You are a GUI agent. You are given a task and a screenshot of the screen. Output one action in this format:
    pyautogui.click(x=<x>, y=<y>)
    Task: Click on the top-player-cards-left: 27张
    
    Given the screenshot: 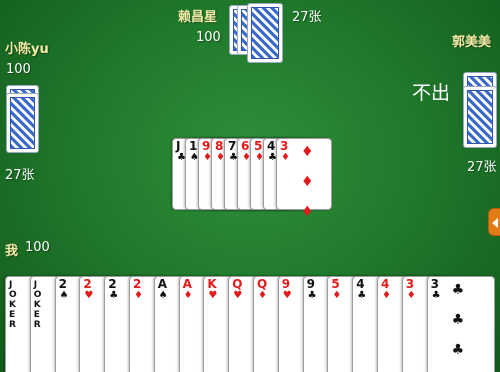 What is the action you would take?
    pyautogui.click(x=307, y=17)
    